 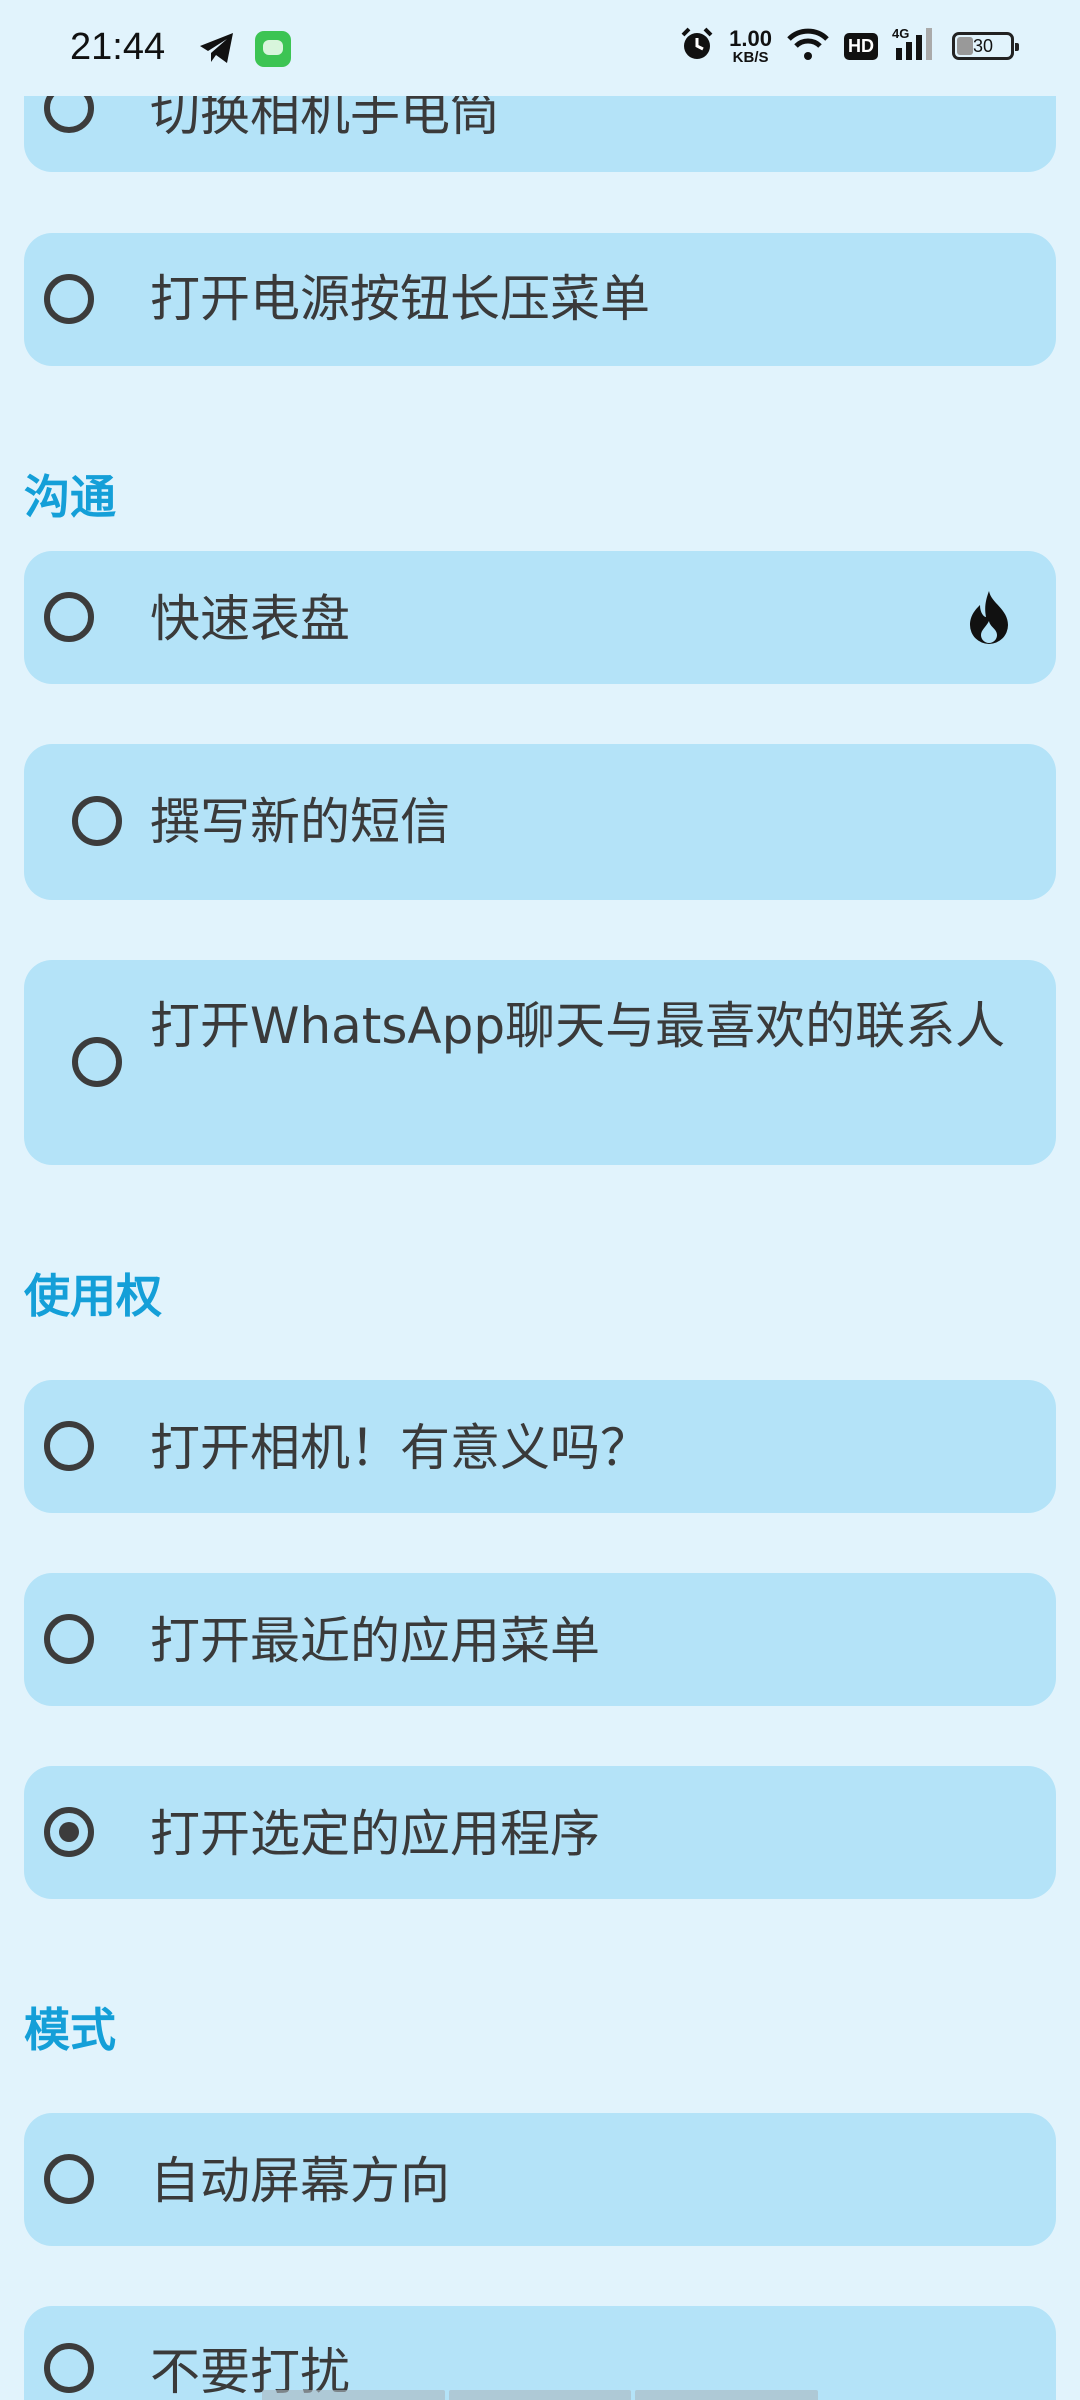 What do you see at coordinates (70, 2030) in the screenshot?
I see `section-title-mode: 模式` at bounding box center [70, 2030].